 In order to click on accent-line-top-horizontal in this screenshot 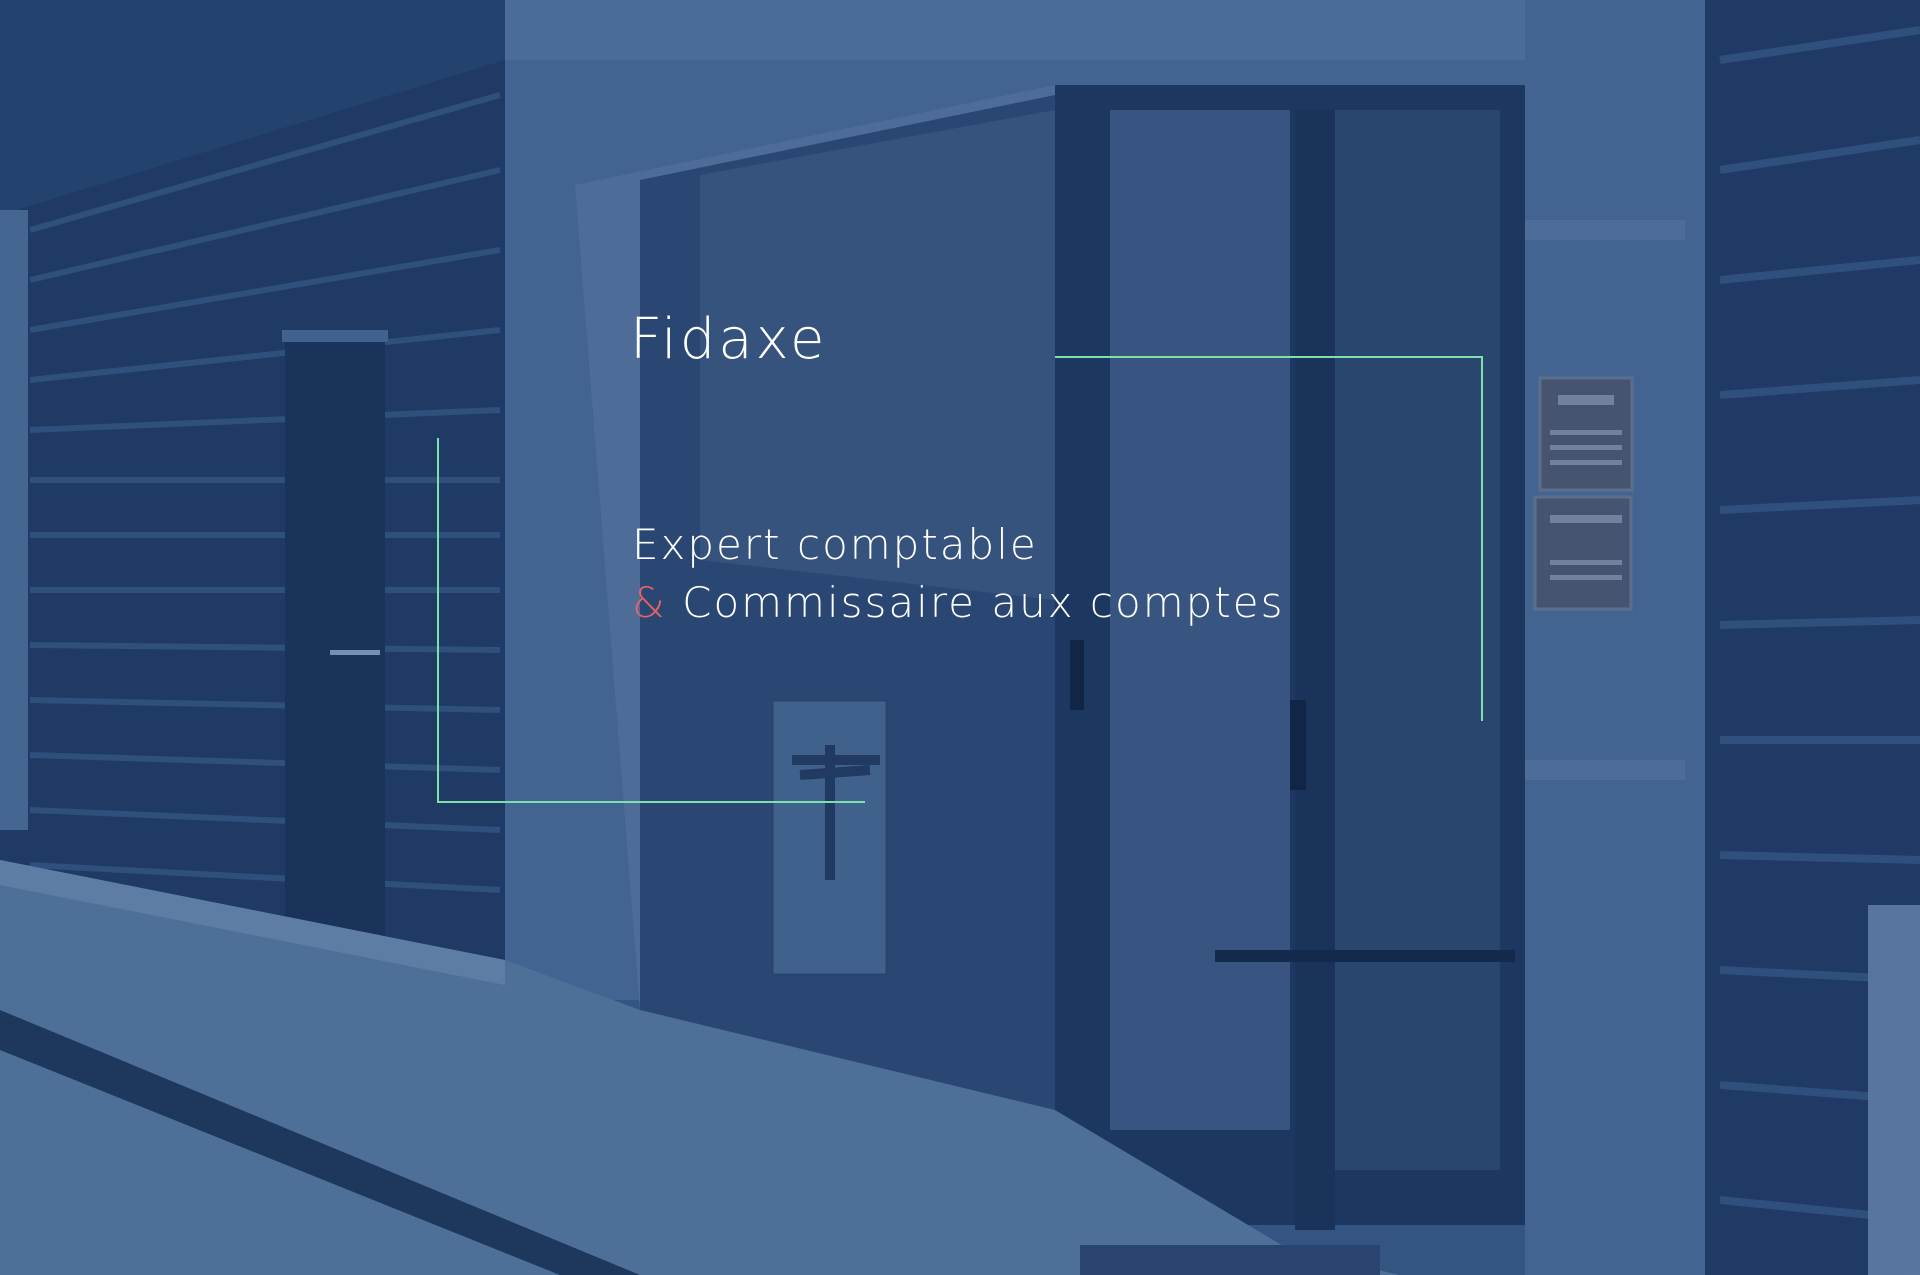, I will do `click(1269, 357)`.